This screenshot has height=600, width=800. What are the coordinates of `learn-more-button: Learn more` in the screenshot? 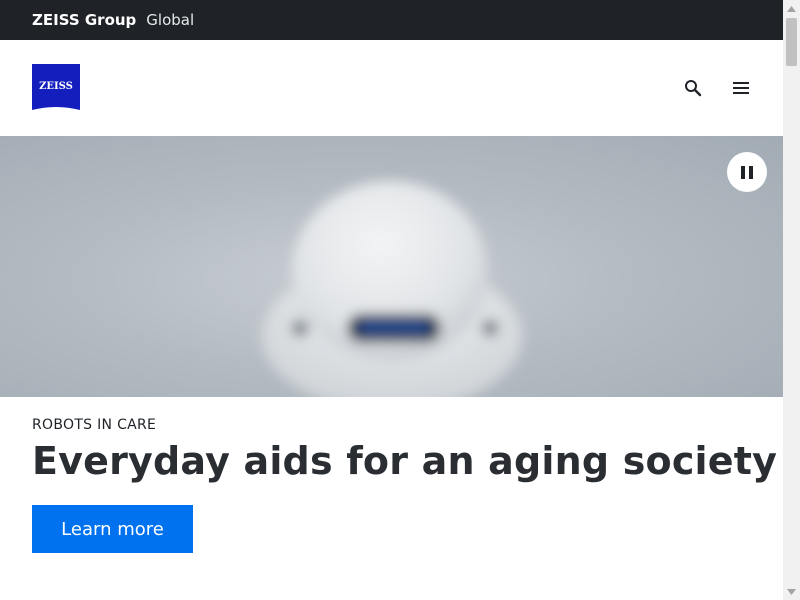 It's located at (112, 529).